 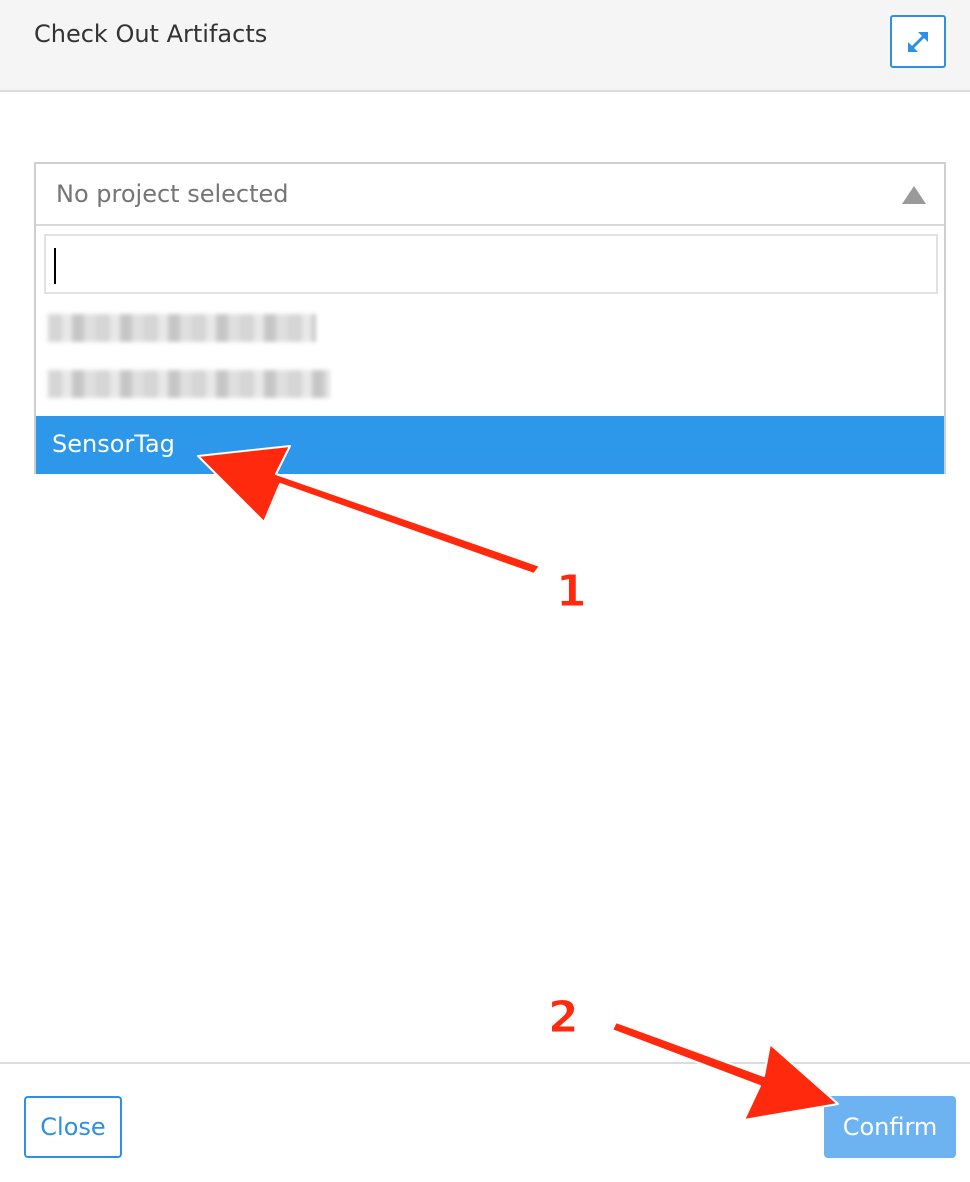 What do you see at coordinates (172, 194) in the screenshot?
I see `project-select-placeholder: No project selected` at bounding box center [172, 194].